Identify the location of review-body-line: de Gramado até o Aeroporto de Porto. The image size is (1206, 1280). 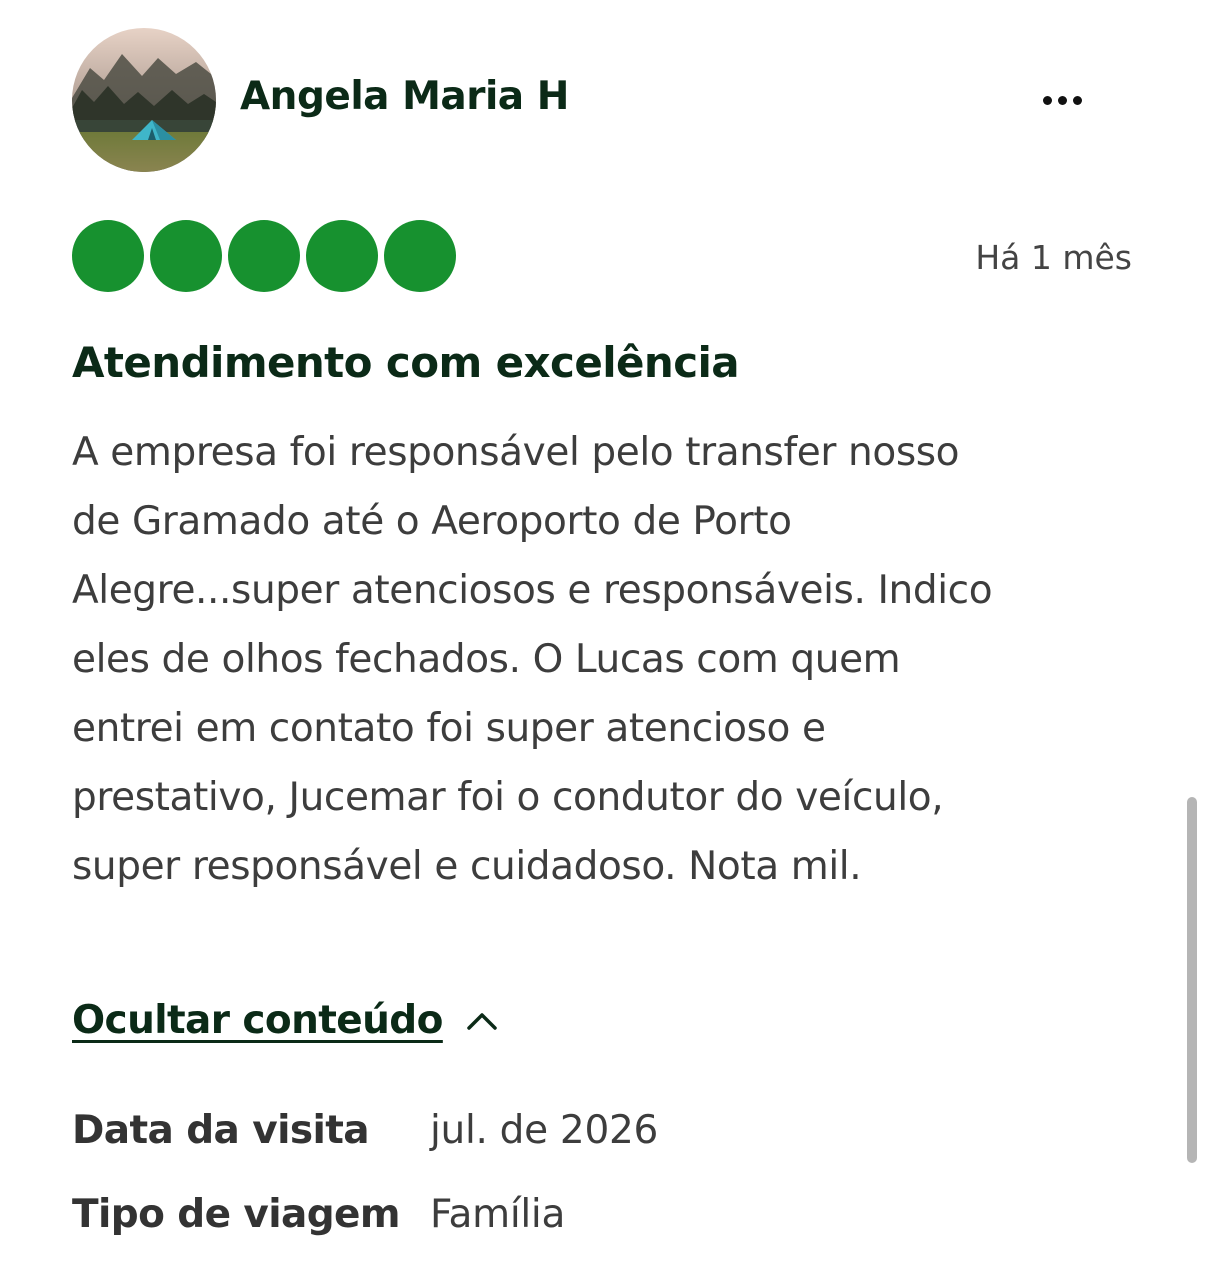
(432, 521).